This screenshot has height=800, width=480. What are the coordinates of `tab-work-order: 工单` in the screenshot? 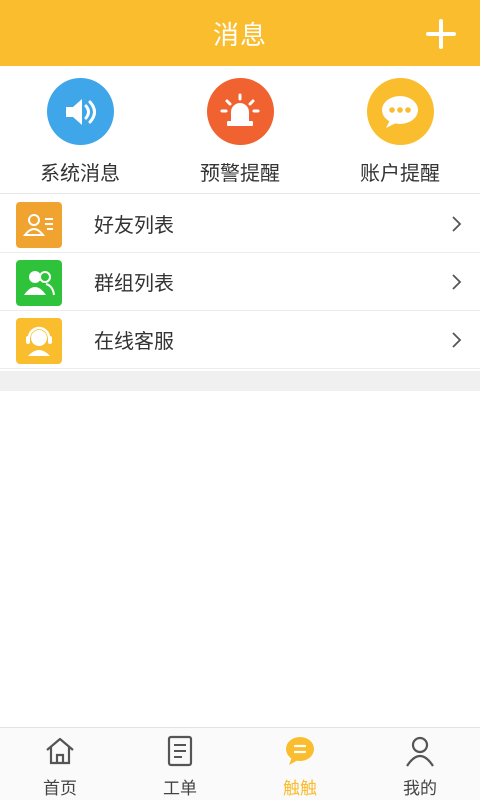 It's located at (180, 764).